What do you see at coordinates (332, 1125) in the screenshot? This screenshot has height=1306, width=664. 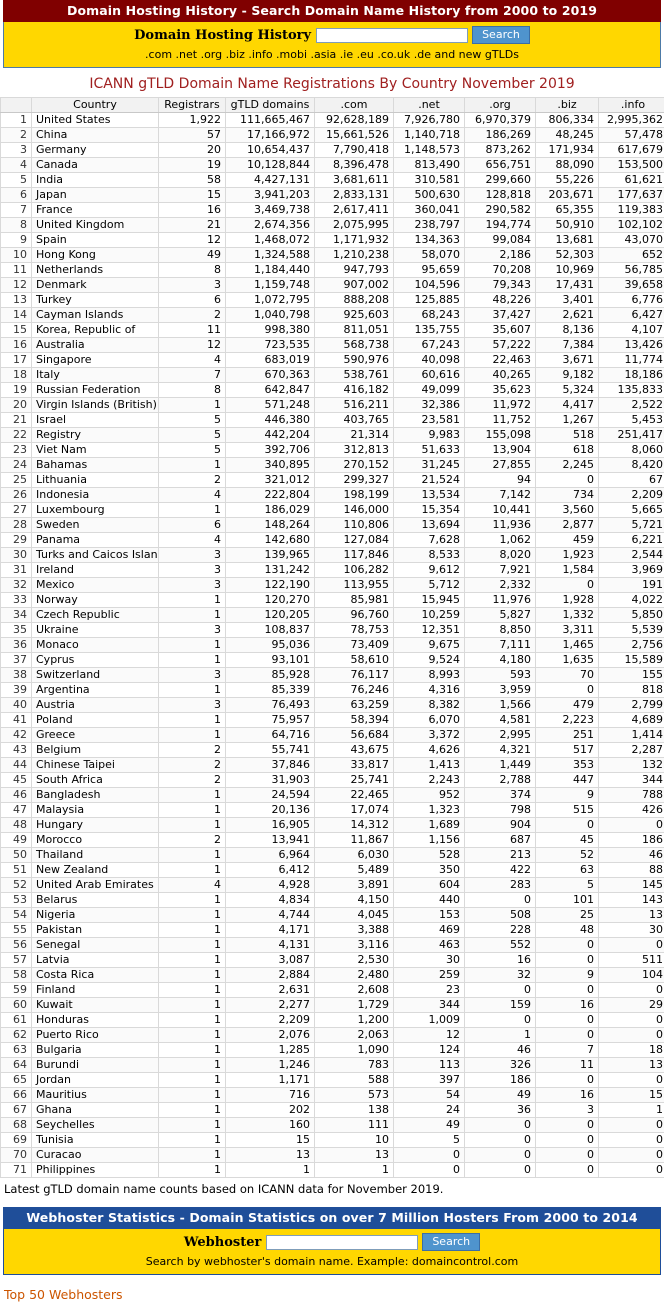 I see `table-row: 68Seychelles11601114900000` at bounding box center [332, 1125].